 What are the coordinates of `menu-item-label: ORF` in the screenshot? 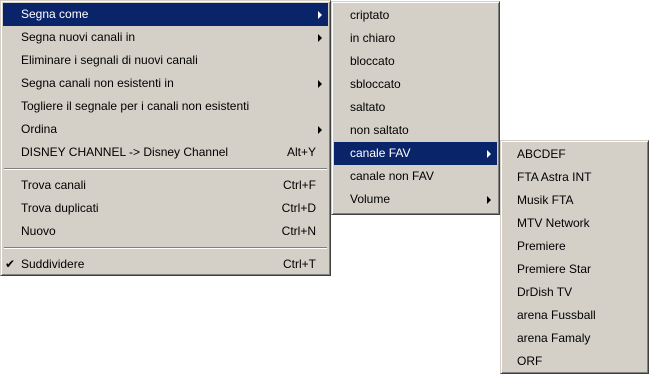 It's located at (530, 361).